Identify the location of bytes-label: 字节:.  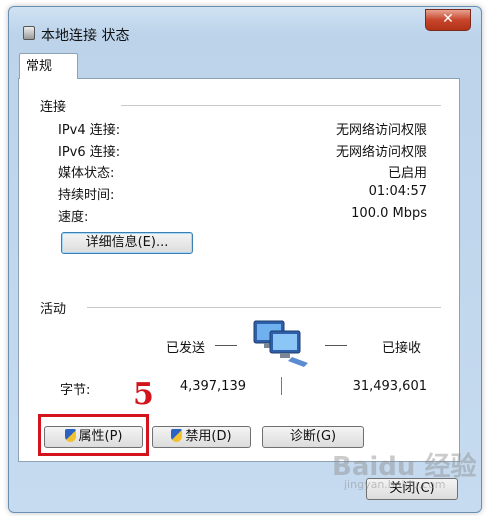
(75, 390).